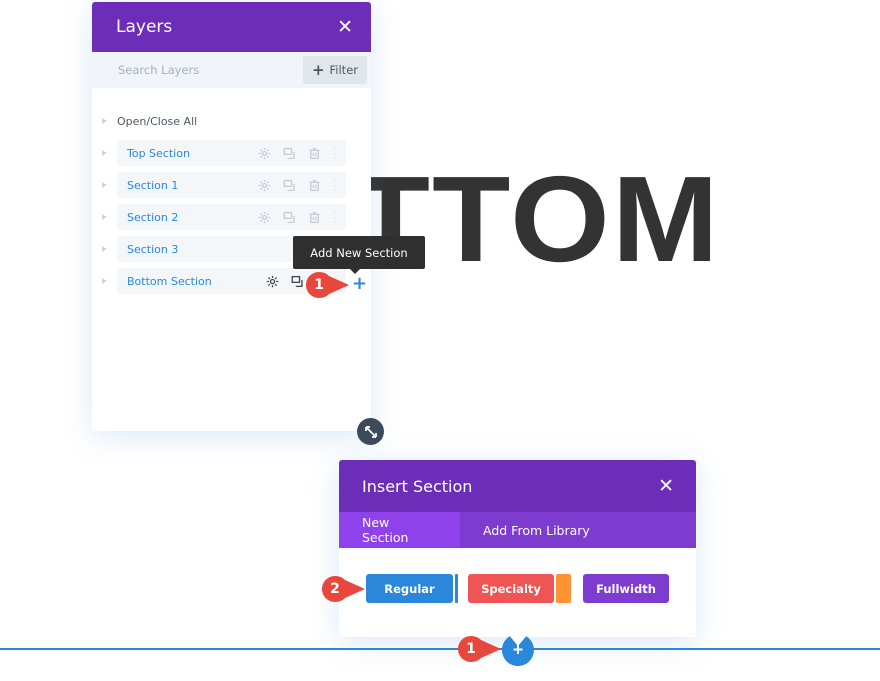  I want to click on filter-button: + Filter, so click(334, 70).